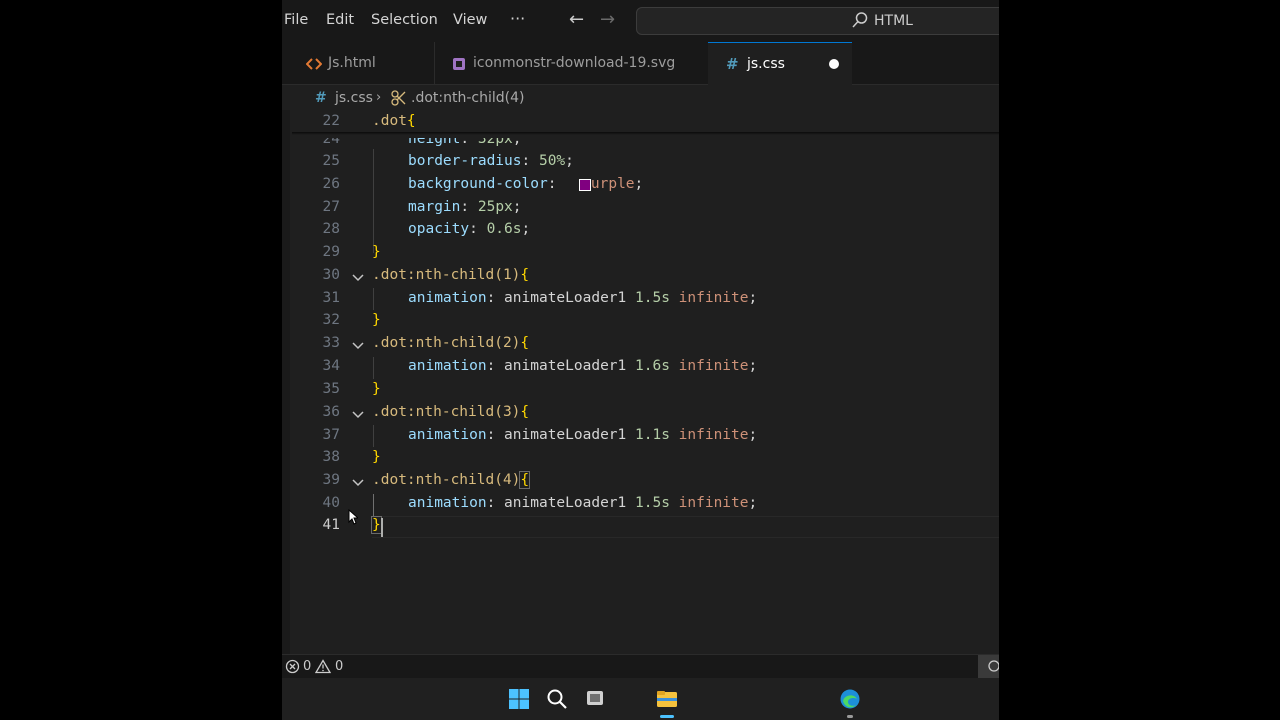 This screenshot has width=1280, height=720. Describe the element at coordinates (307, 666) in the screenshot. I see `error-count: 0` at that location.